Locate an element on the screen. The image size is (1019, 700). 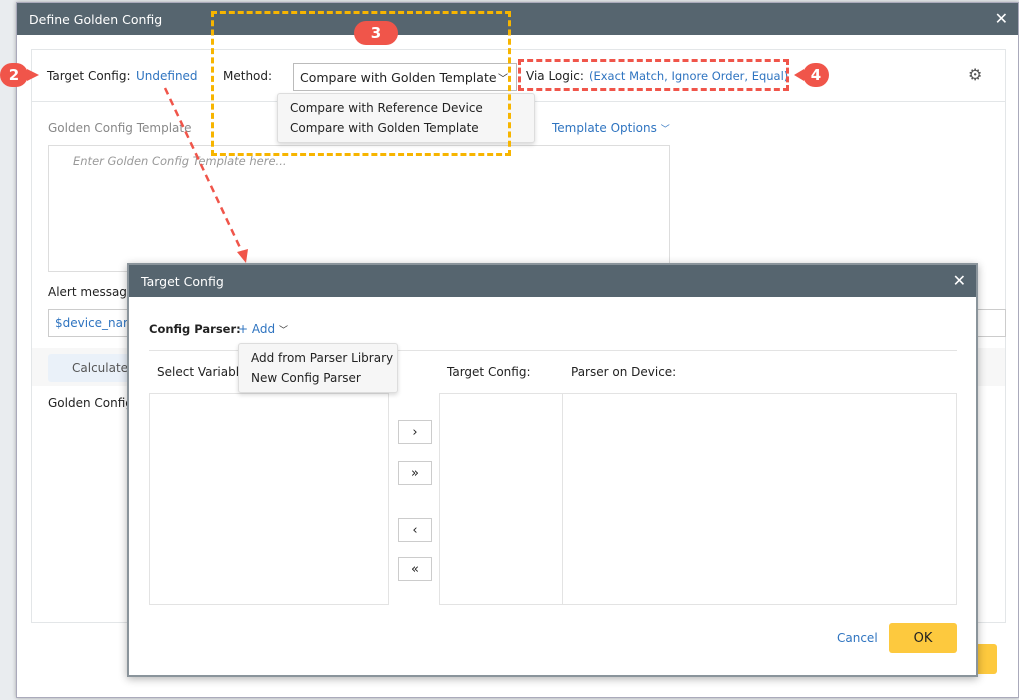
annotation-arrow is located at coordinates (205, 175).